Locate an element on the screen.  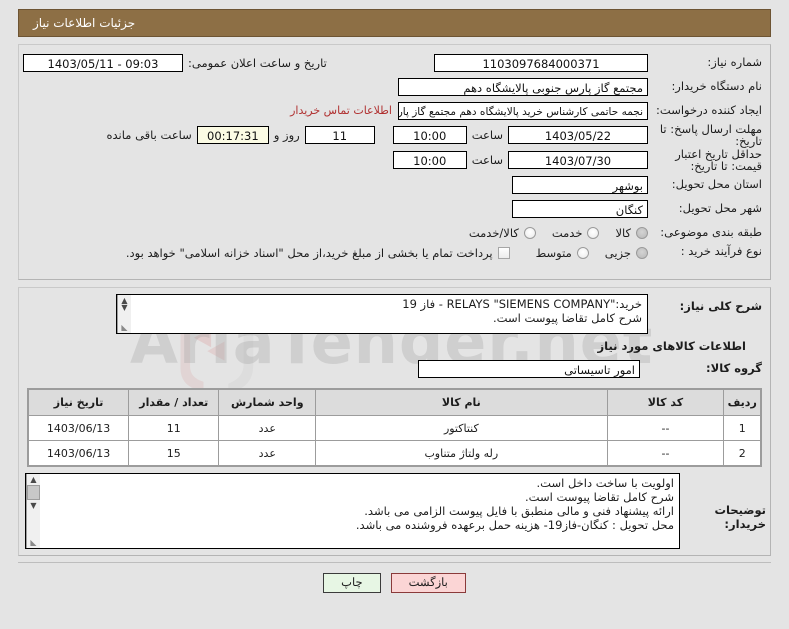
general-description-line-1: خرید:"RELAYS "SIEMENS COMPANY - فاز 19 is located at coordinates (522, 304).